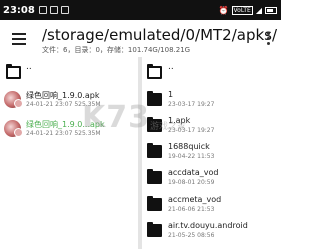  I want to click on file-row: 绿色回响_1.9.0.apk 24-01-21 23:07 525.35M, so click(69, 99).